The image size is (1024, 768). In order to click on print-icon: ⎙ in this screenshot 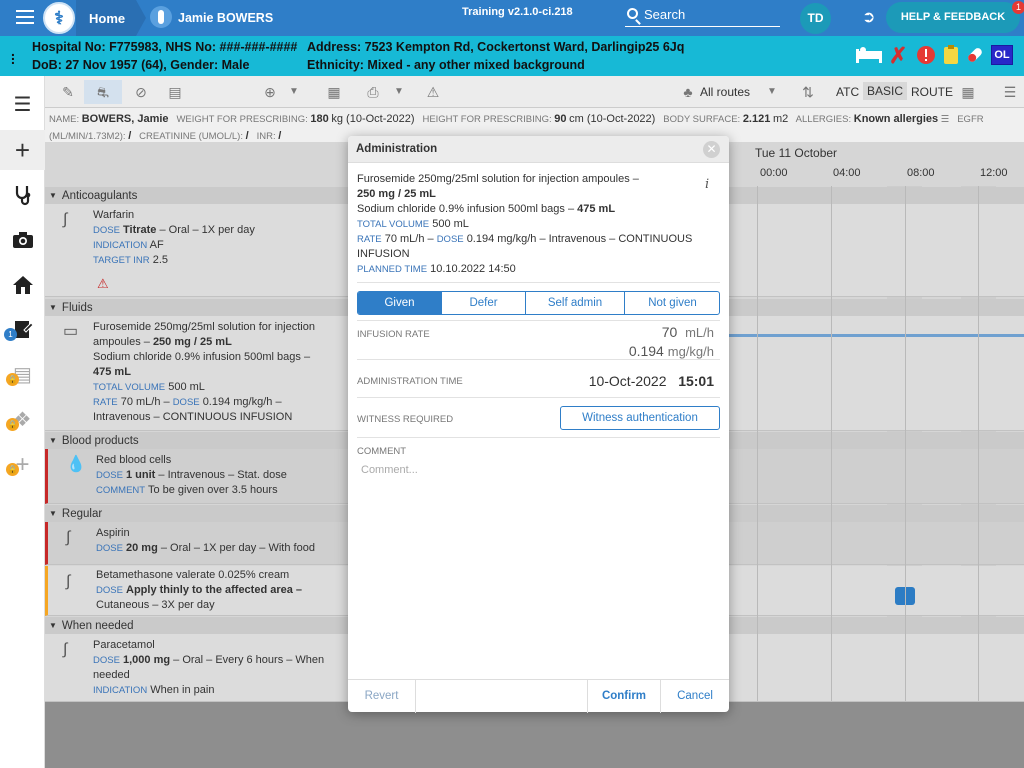, I will do `click(373, 92)`.